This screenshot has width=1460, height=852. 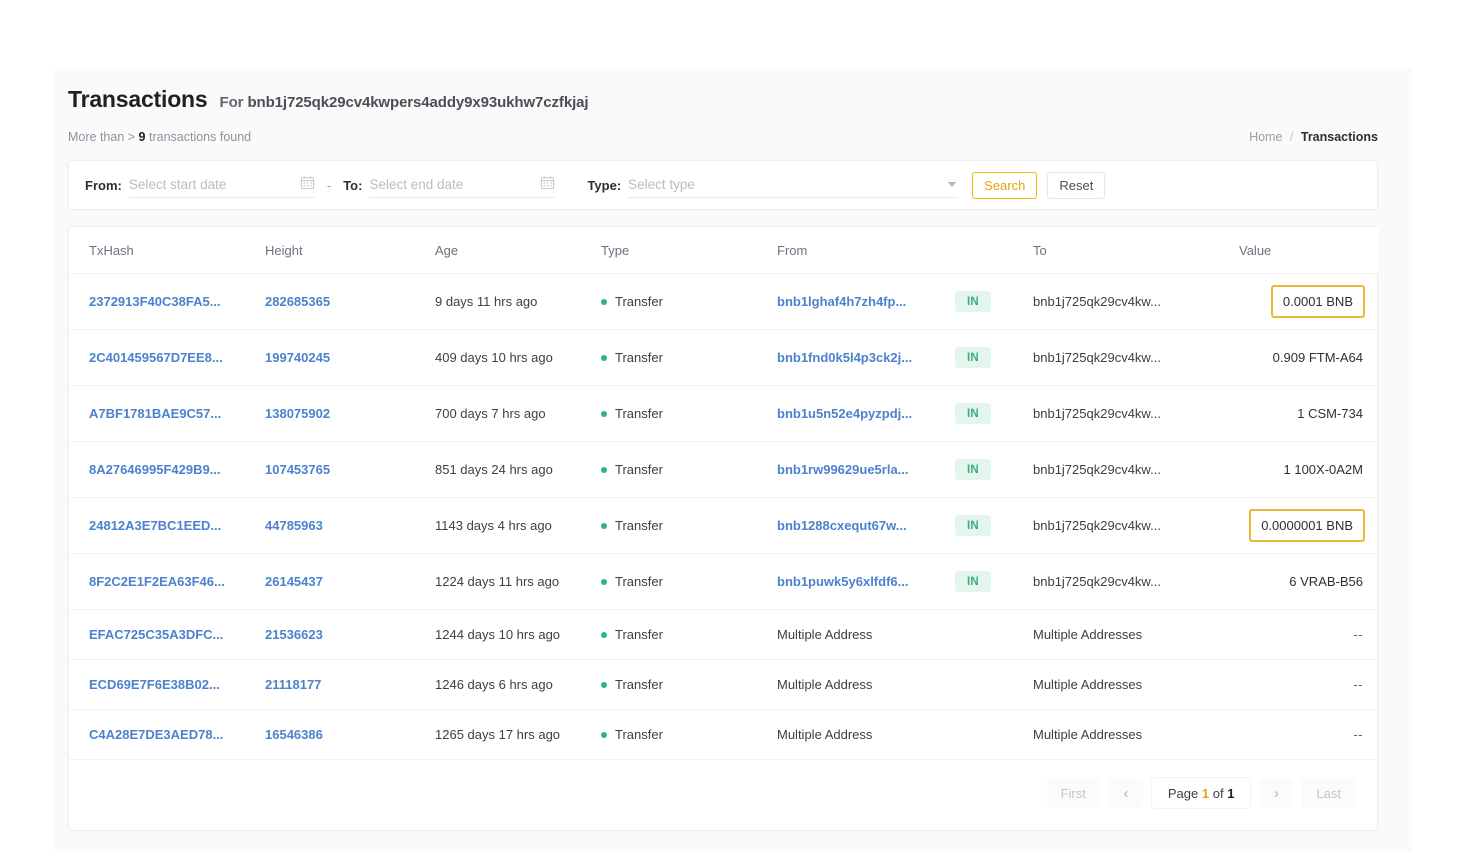 What do you see at coordinates (221, 185) in the screenshot?
I see `start-date-input: Select start date` at bounding box center [221, 185].